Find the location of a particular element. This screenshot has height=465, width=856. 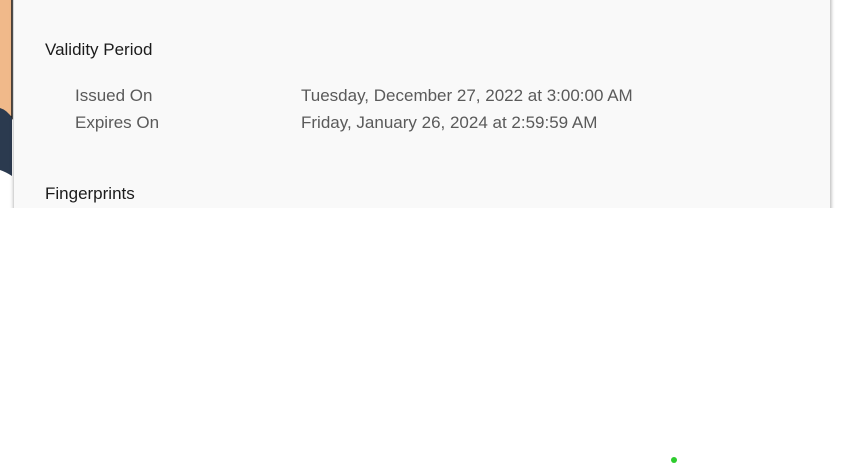

issued-on-label: Issued On is located at coordinates (114, 95).